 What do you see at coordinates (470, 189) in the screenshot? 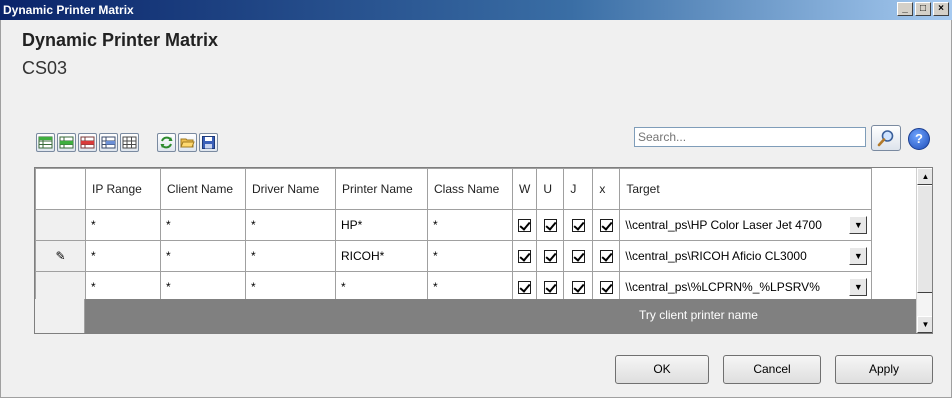
I see `column-header-class-name: Class Name` at bounding box center [470, 189].